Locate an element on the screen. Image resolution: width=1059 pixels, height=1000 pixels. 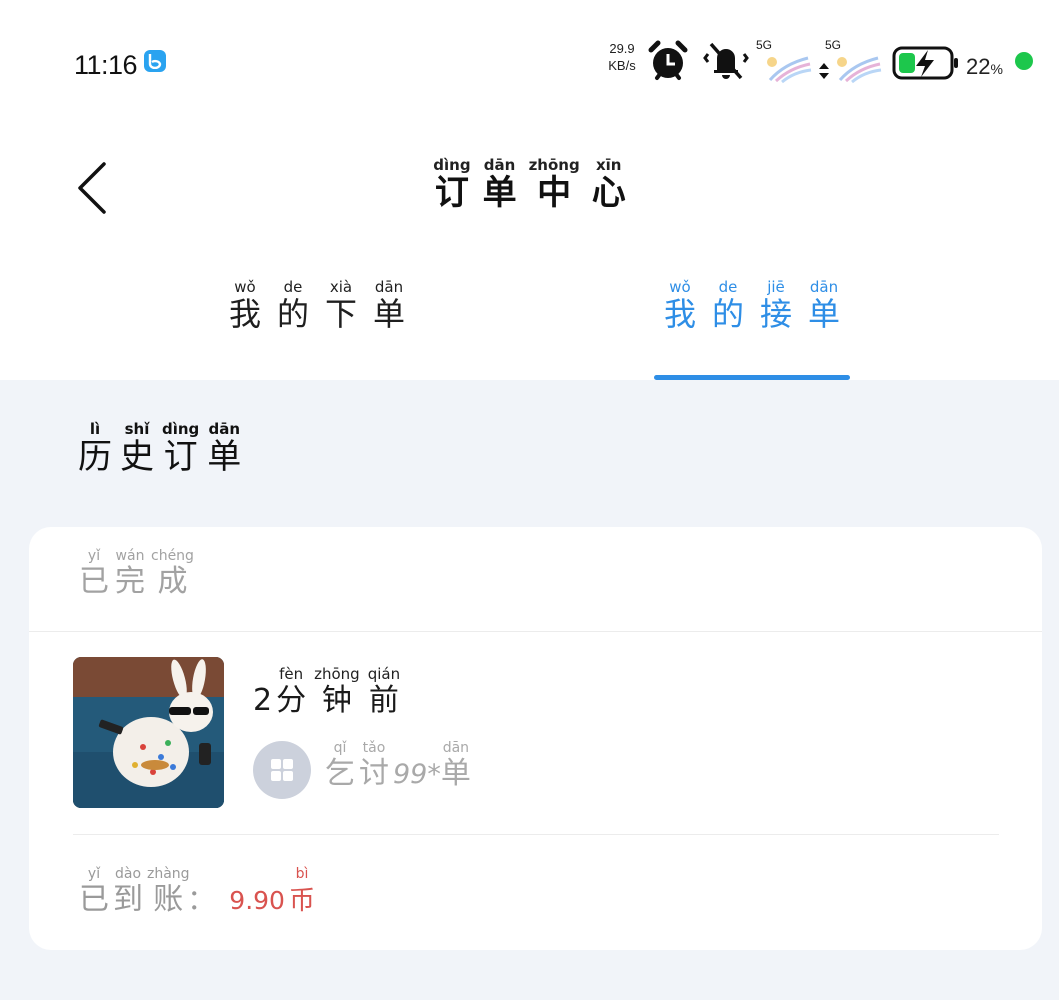
order-time: 2 分fèn钟zhōng前qián is located at coordinates (328, 692).